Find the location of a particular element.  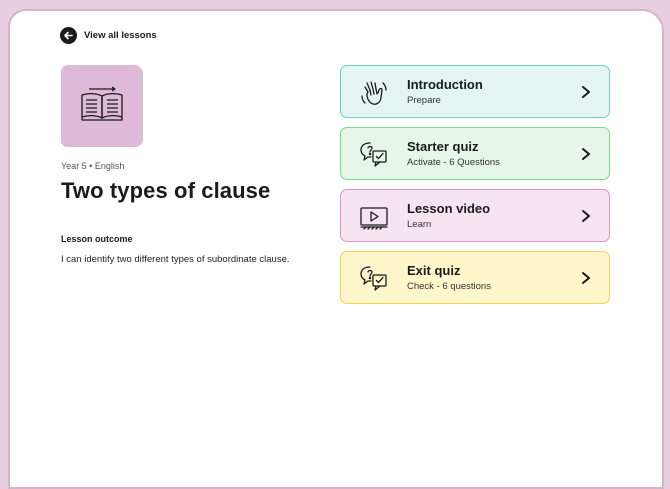

video-player-icon is located at coordinates (374, 217).